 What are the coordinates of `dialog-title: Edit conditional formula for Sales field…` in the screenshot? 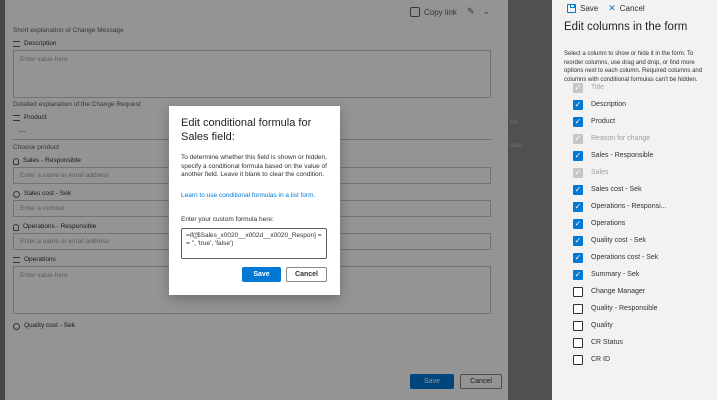 It's located at (246, 130).